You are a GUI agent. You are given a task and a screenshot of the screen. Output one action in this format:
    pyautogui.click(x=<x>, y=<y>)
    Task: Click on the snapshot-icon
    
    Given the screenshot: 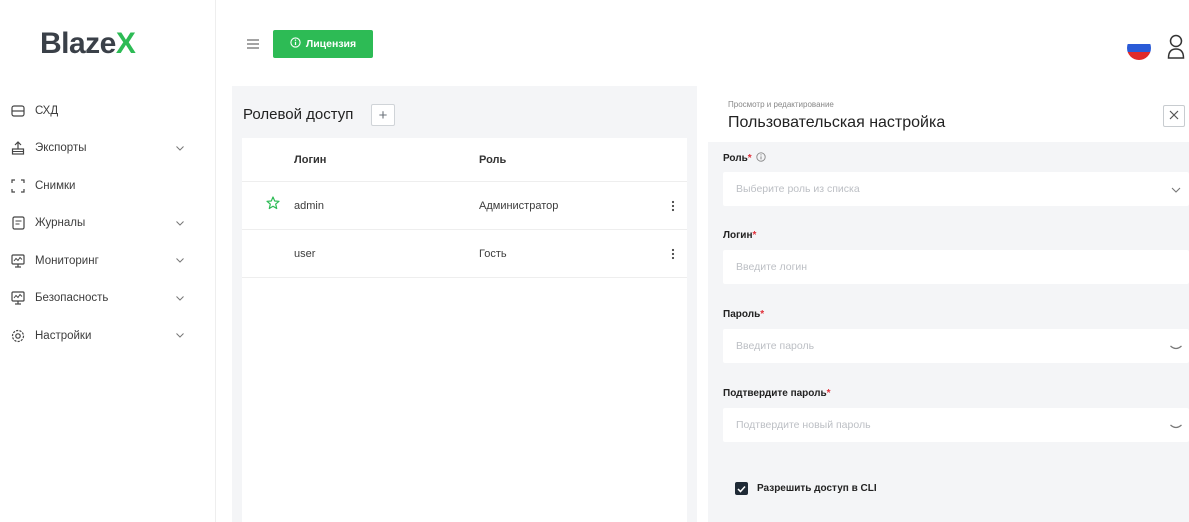 What is the action you would take?
    pyautogui.click(x=18, y=186)
    